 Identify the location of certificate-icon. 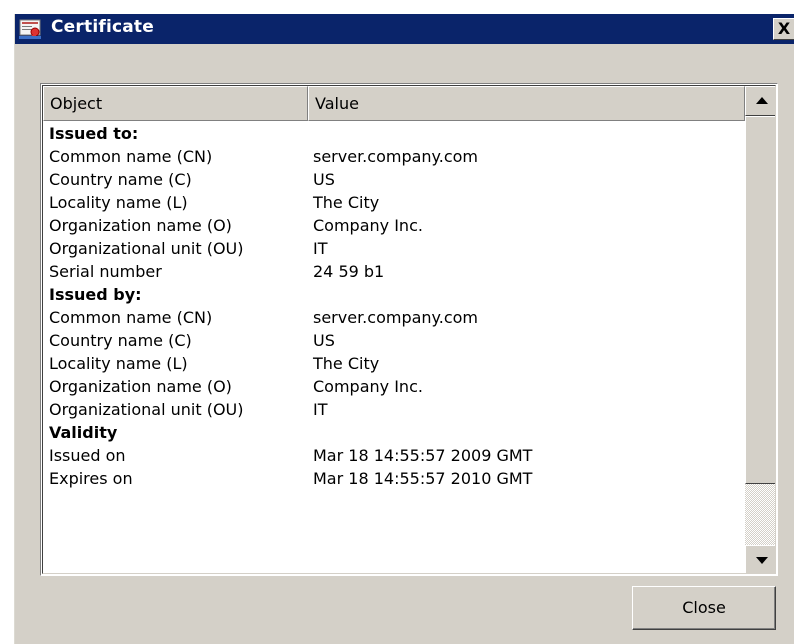
(30, 29).